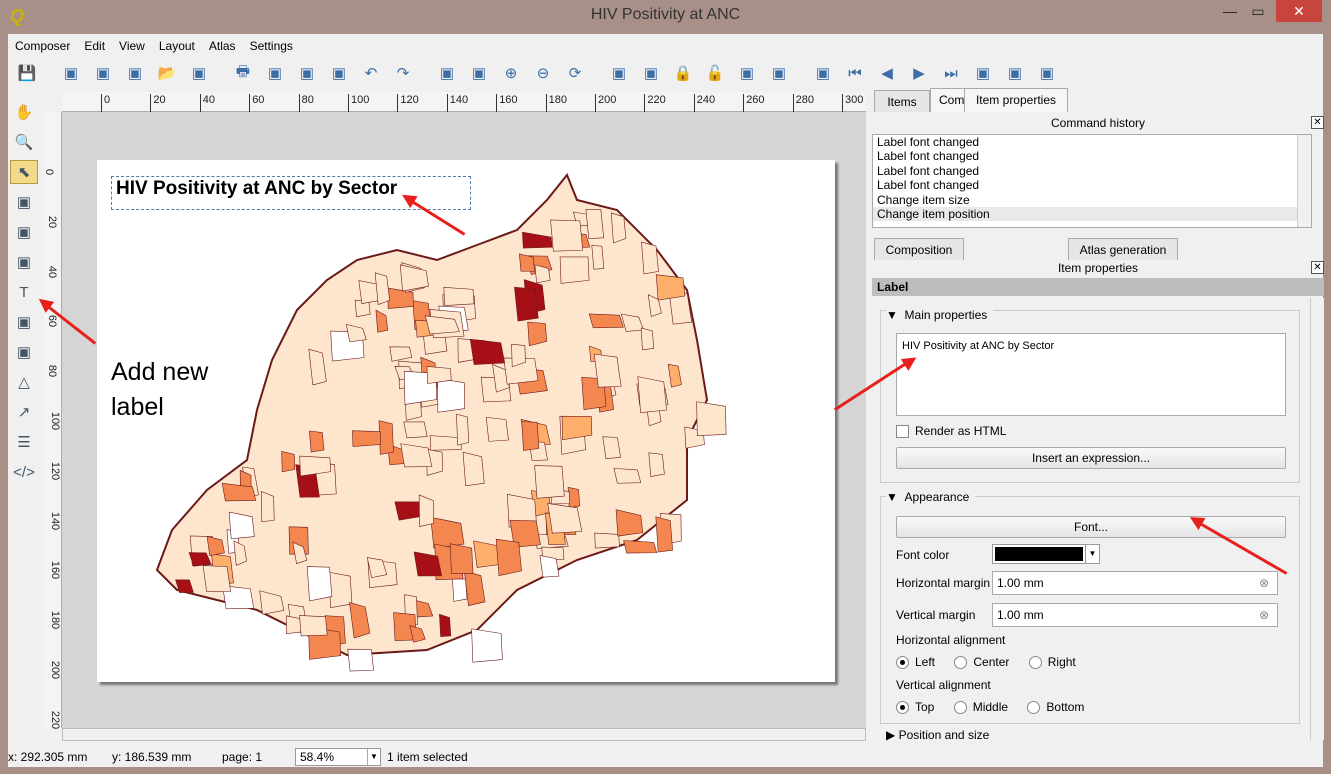 This screenshot has height=774, width=1331. Describe the element at coordinates (243, 73) in the screenshot. I see `print-icon: 🖶` at that location.